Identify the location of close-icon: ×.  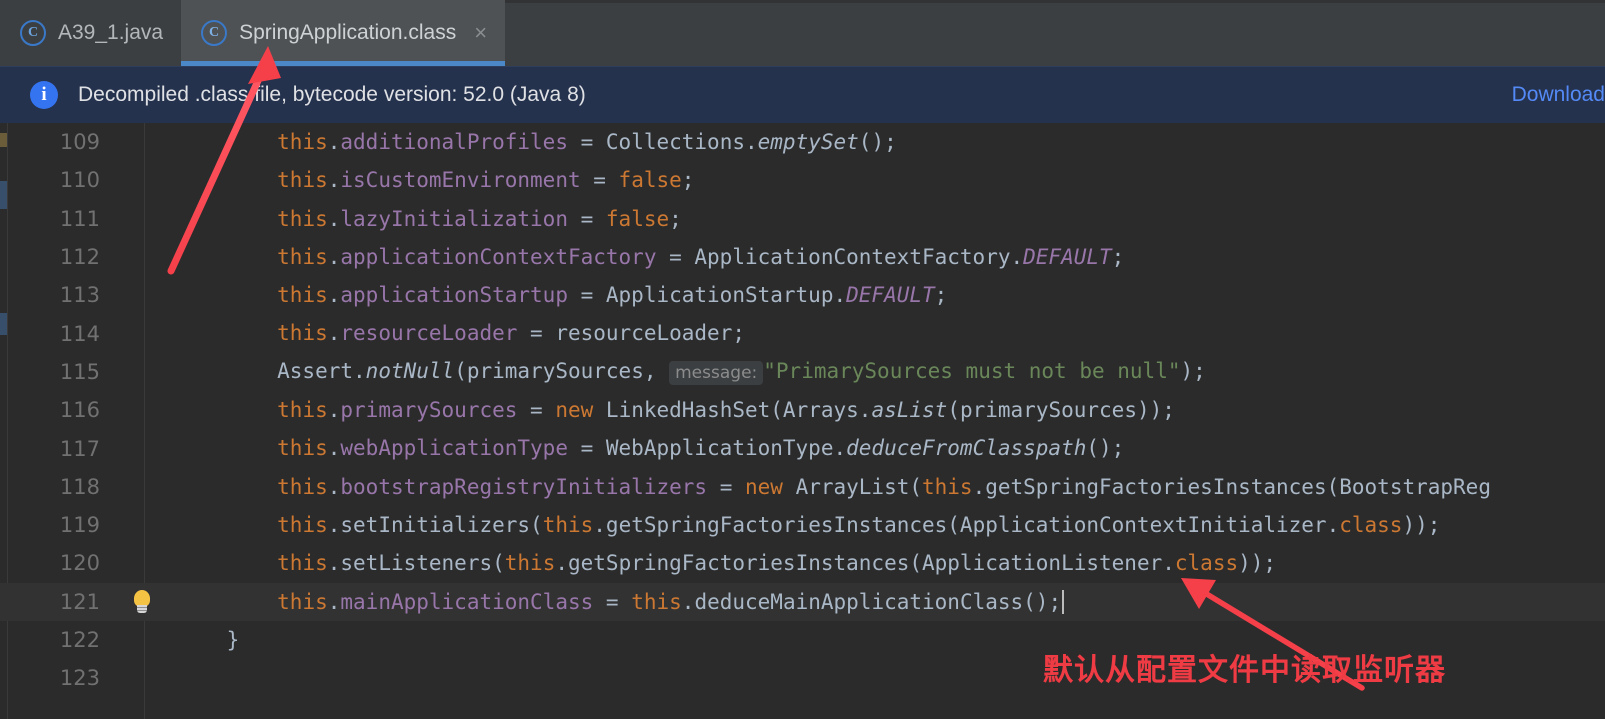
(480, 33).